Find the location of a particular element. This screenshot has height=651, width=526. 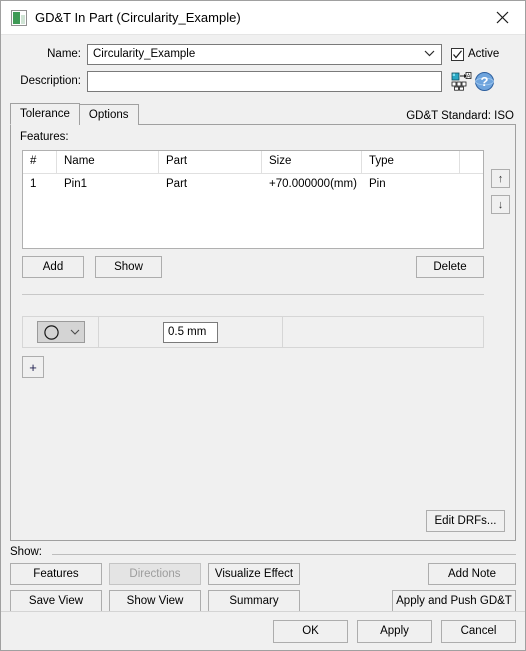

description-row: Description: A ? is located at coordinates (263, 81).